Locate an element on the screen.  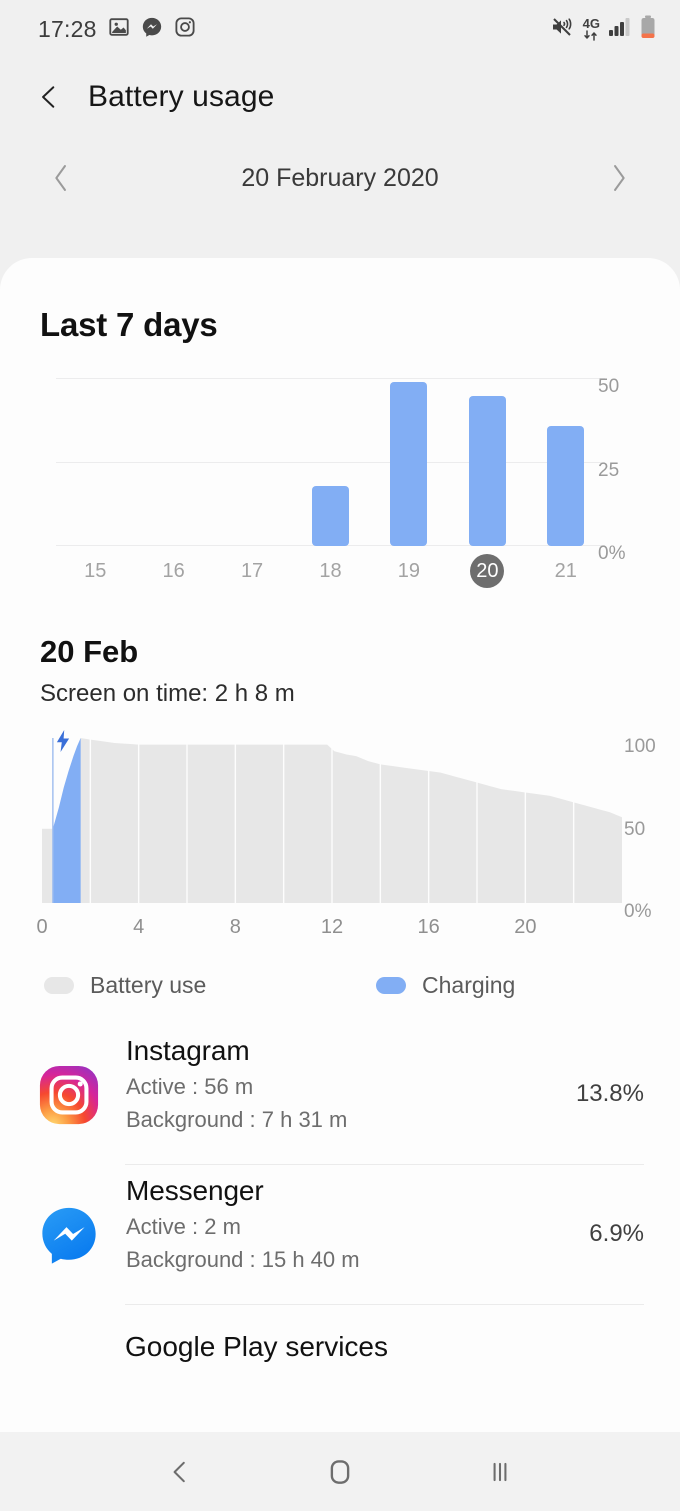
last-7-days-title: Last 7 days is located at coordinates (129, 324).